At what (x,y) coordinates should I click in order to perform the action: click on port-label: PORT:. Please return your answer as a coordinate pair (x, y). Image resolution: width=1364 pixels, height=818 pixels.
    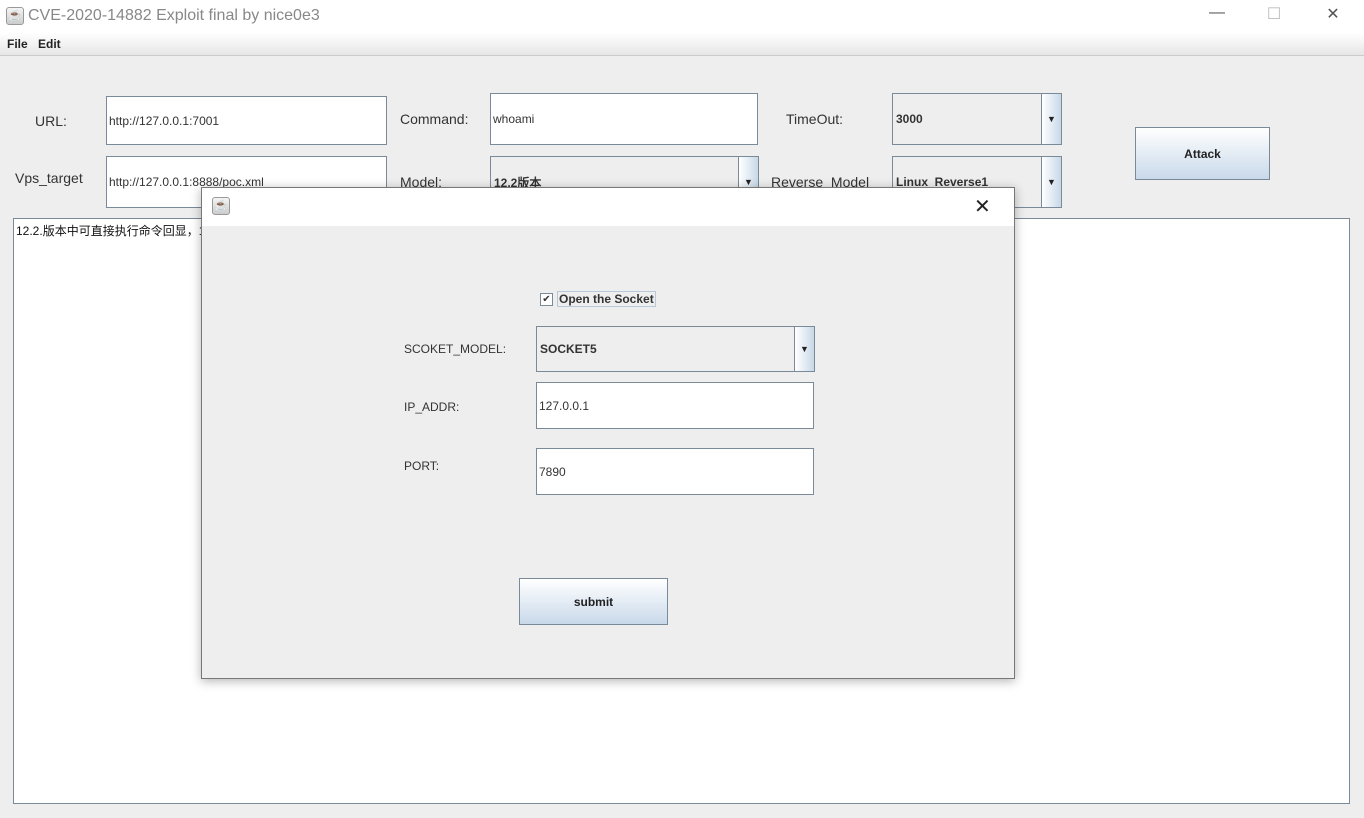
    Looking at the image, I should click on (422, 466).